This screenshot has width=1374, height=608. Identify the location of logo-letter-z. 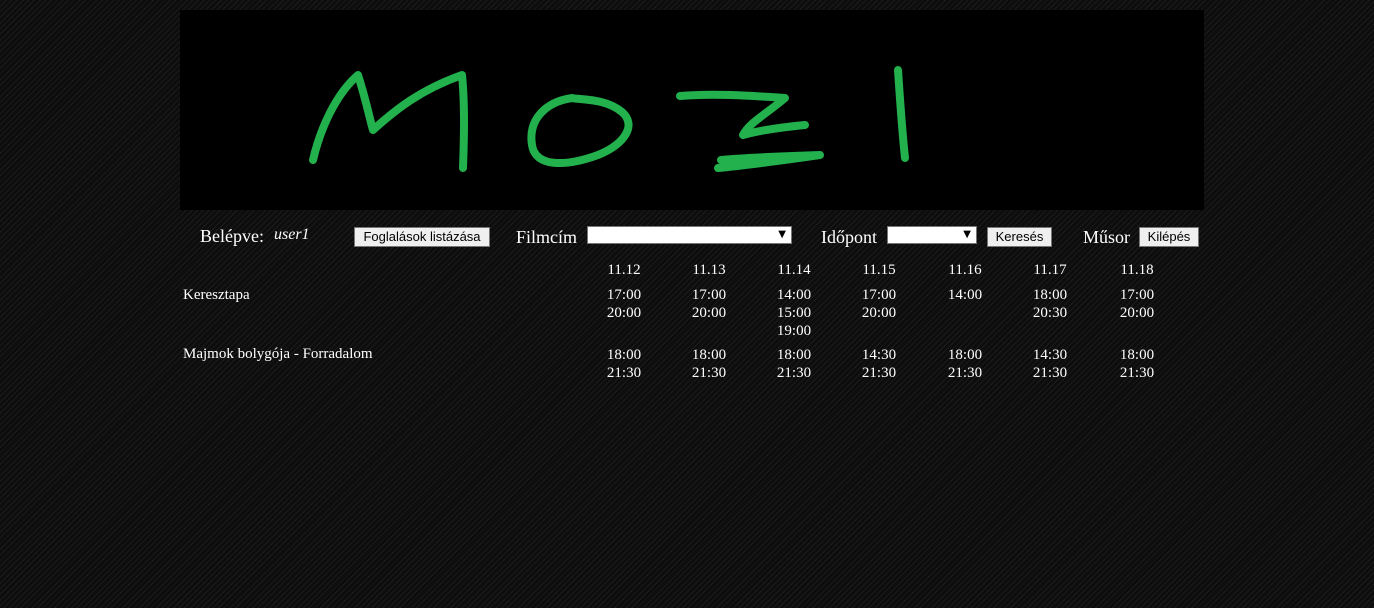
(750, 131).